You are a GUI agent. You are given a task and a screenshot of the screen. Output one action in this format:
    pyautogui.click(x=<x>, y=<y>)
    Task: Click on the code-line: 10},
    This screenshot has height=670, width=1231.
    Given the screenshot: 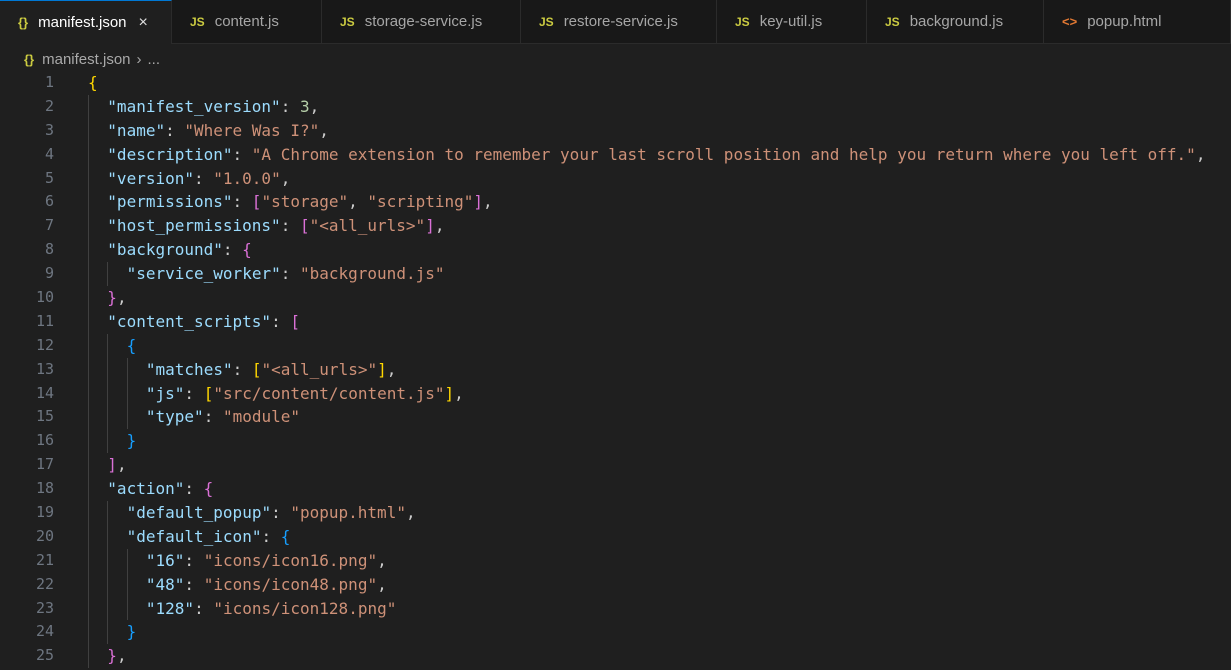 What is the action you would take?
    pyautogui.click(x=615, y=298)
    